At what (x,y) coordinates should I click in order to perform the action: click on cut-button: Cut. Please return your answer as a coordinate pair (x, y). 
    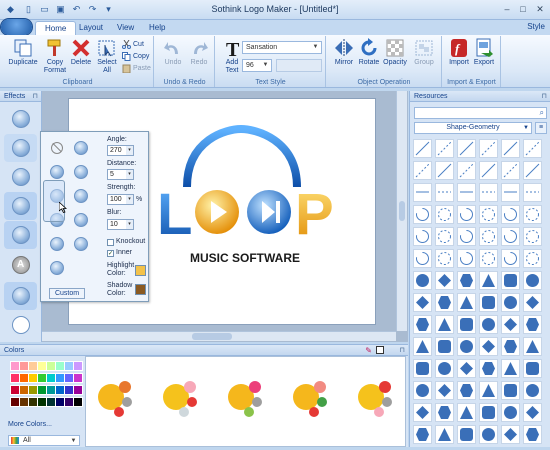
    Looking at the image, I should click on (132, 44).